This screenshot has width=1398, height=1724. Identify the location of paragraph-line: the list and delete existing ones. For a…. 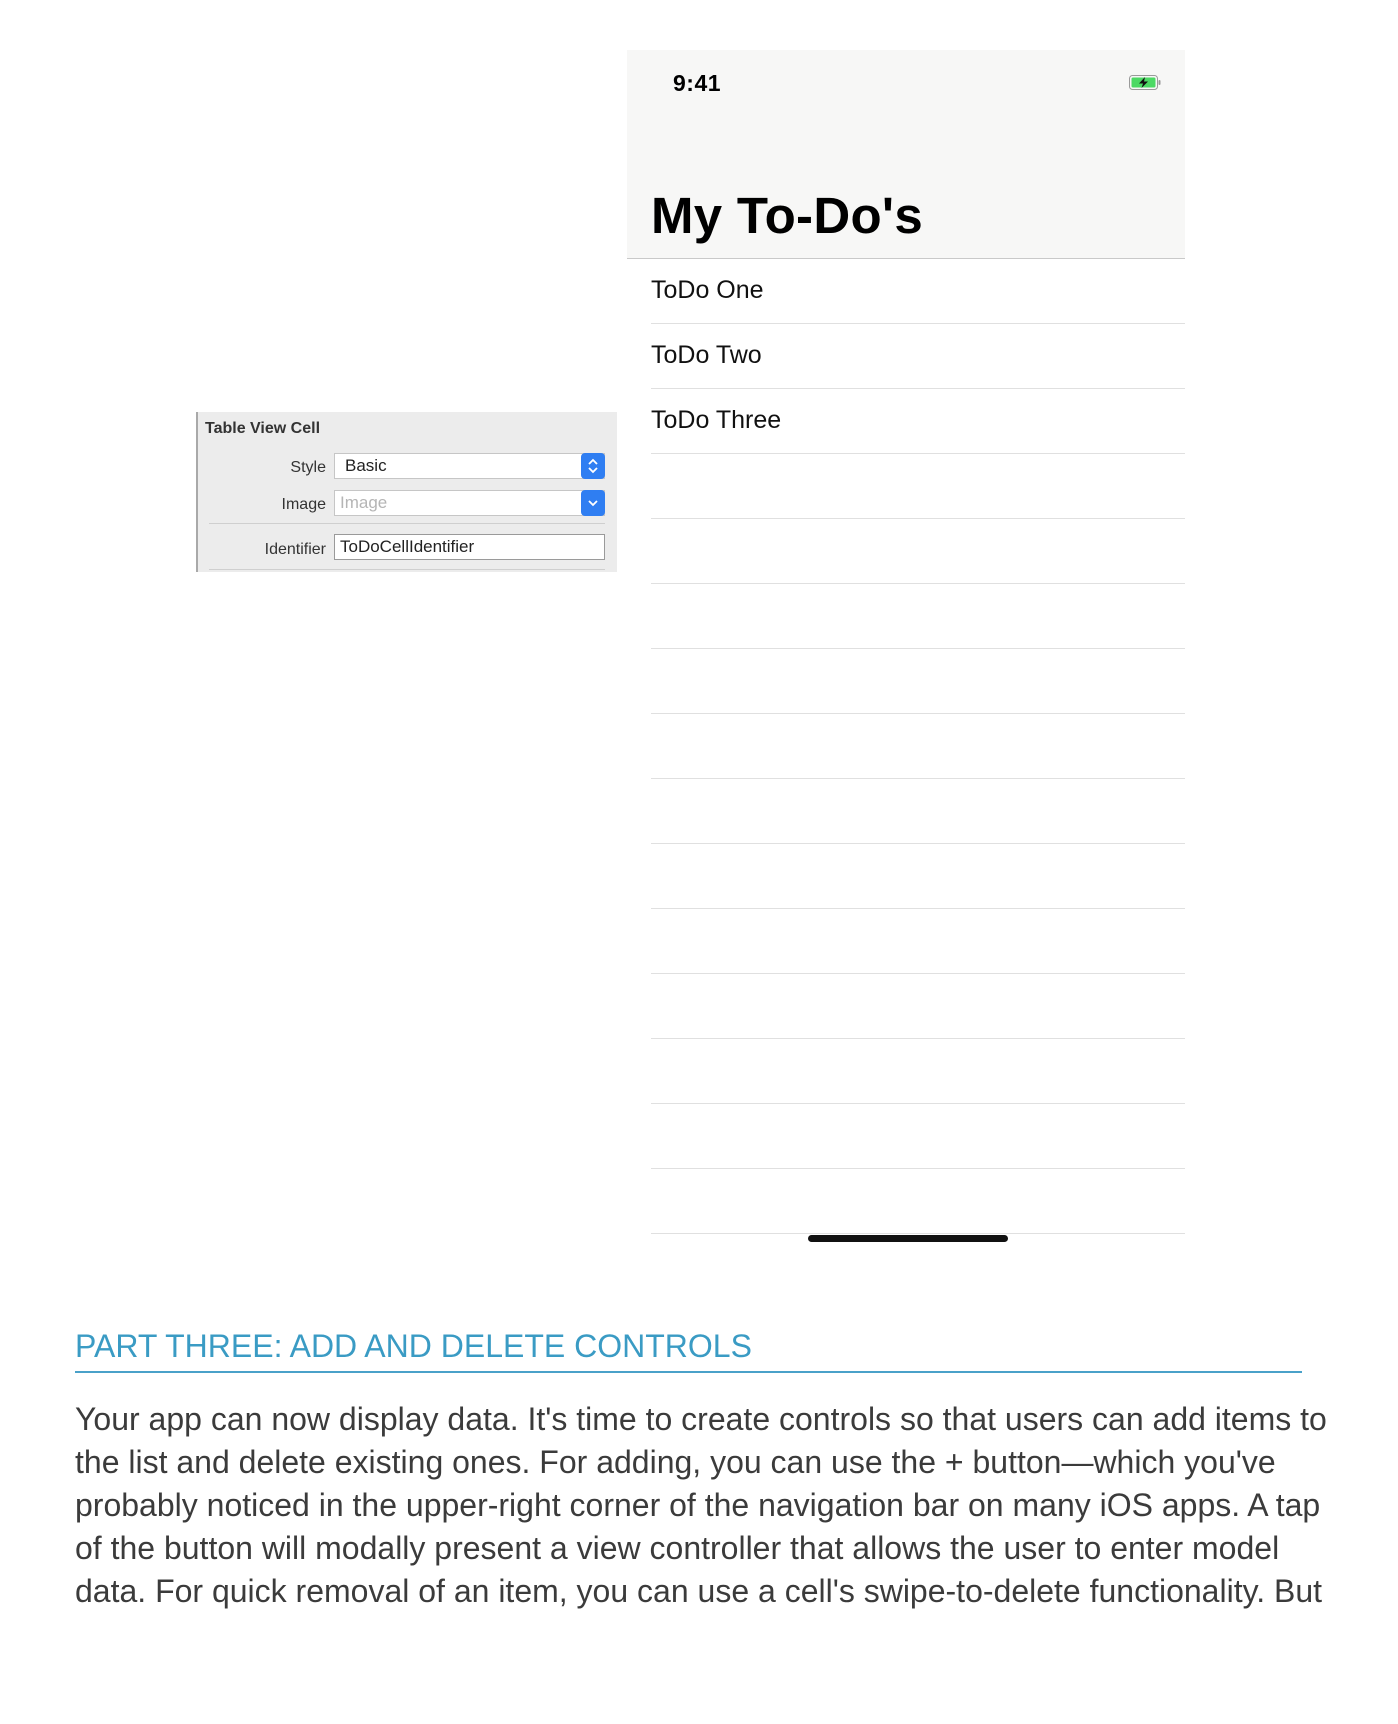
(675, 1462).